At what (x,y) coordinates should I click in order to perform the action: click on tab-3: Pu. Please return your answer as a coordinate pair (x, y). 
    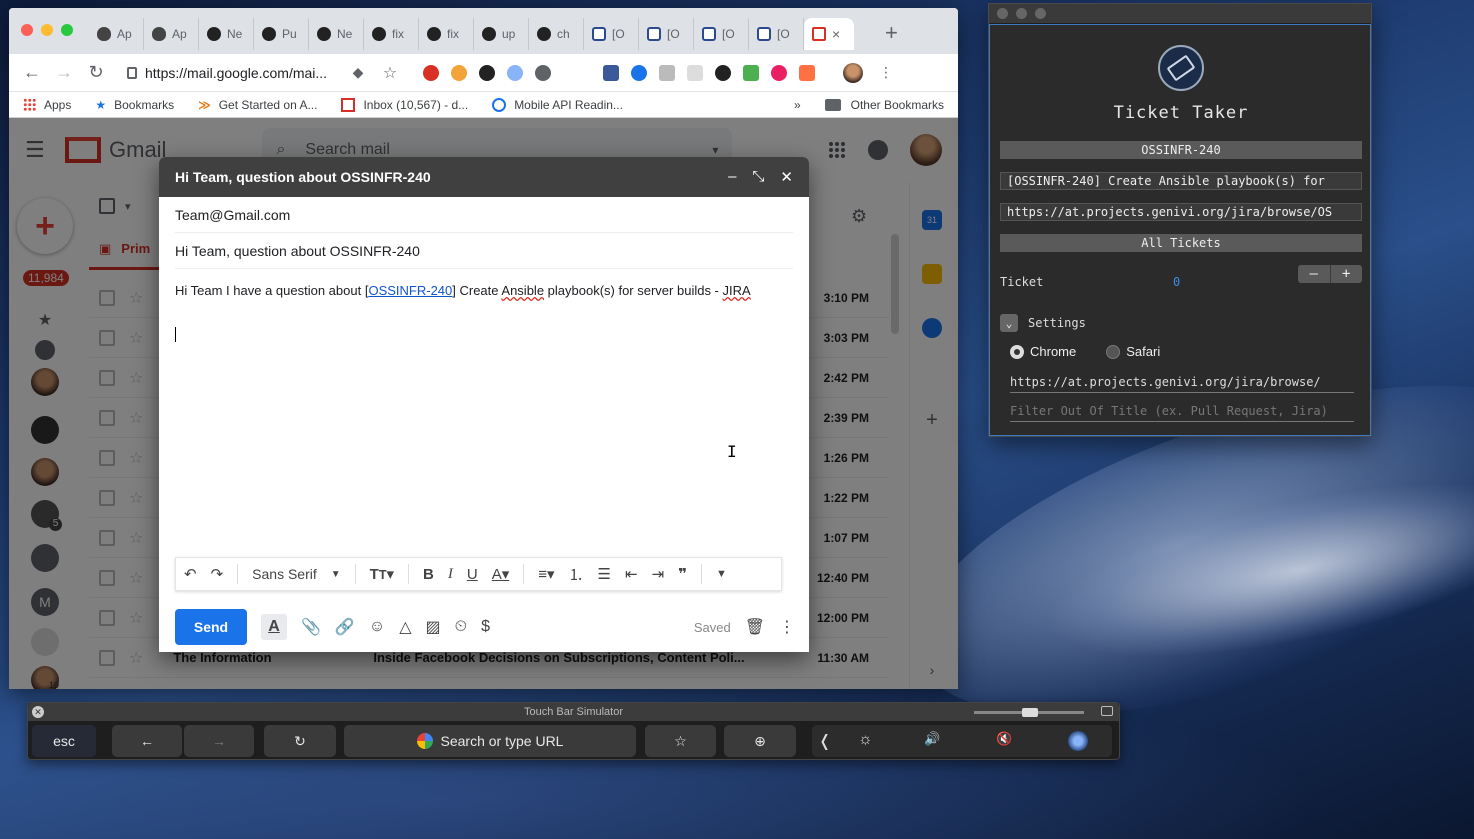
    Looking at the image, I should click on (281, 34).